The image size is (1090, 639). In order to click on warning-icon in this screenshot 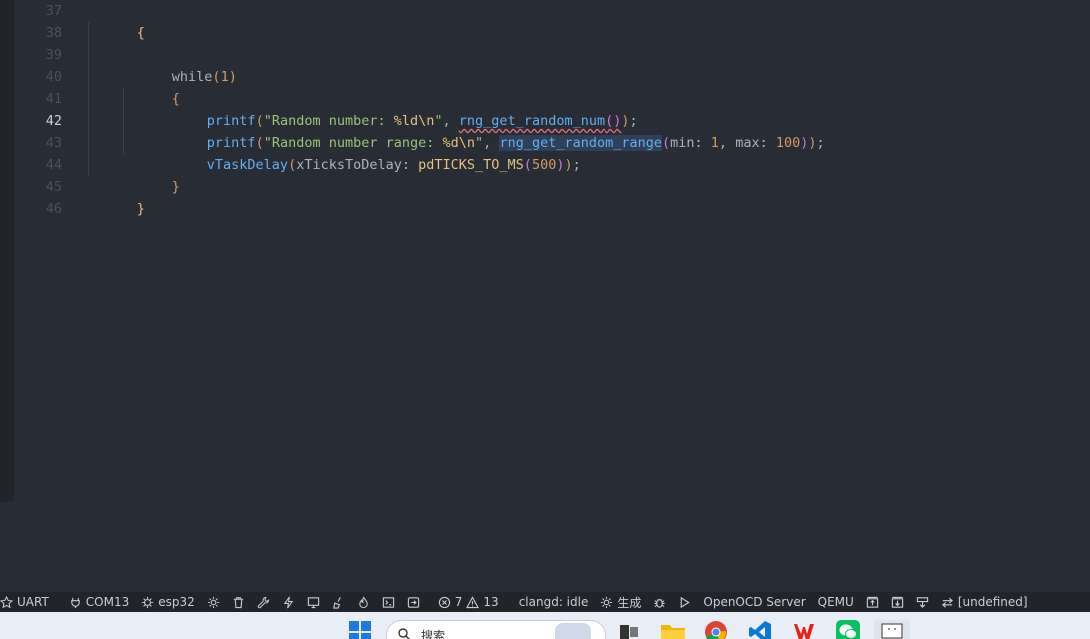, I will do `click(473, 601)`.